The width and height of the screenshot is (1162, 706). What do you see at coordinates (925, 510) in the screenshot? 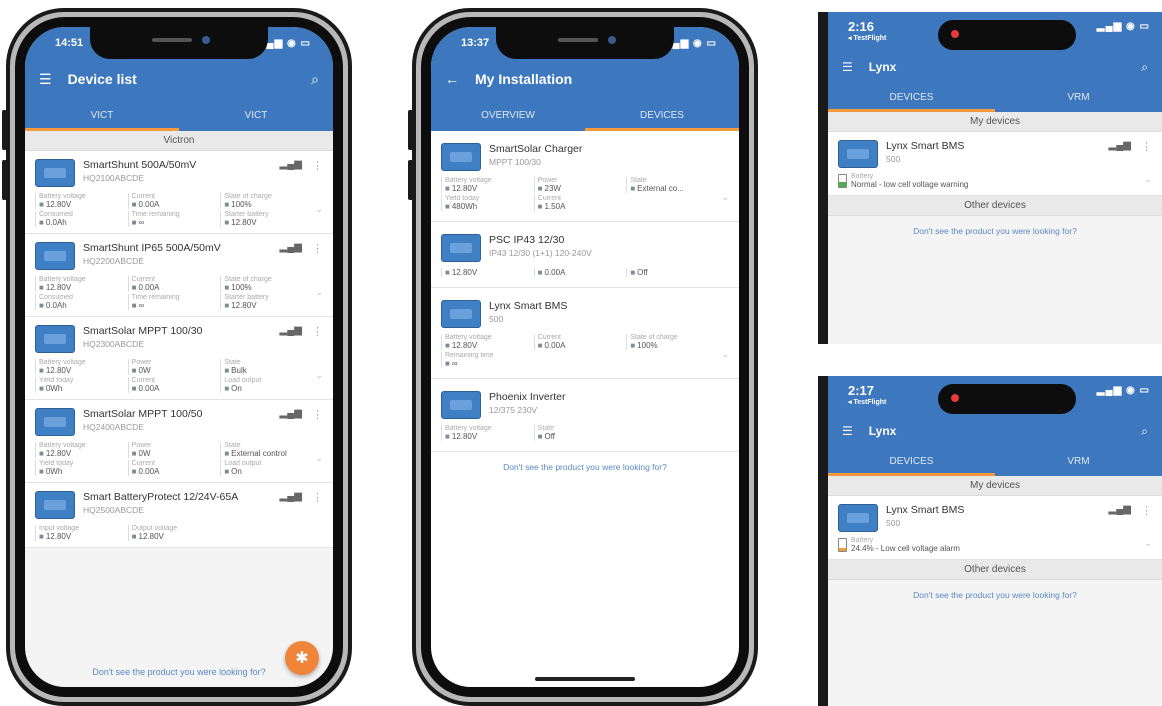
I see `device-name: Lynx Smart BMS` at bounding box center [925, 510].